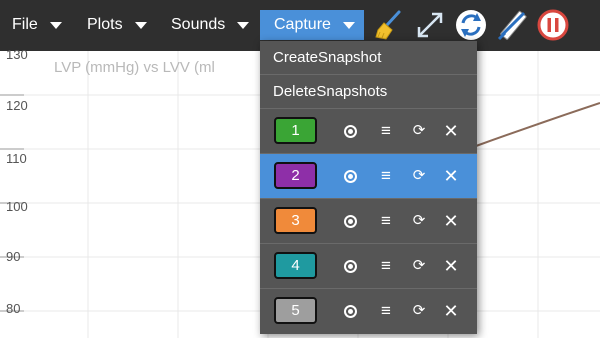  I want to click on sounds-menu: Sounds, so click(210, 25).